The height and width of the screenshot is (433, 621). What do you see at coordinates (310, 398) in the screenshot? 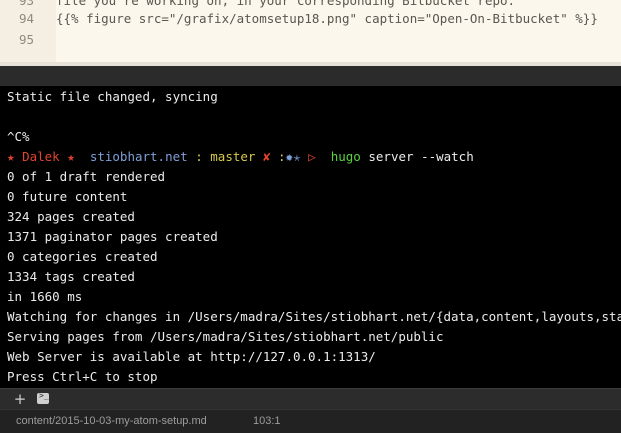
I see `terminal-toolbar: + >_` at bounding box center [310, 398].